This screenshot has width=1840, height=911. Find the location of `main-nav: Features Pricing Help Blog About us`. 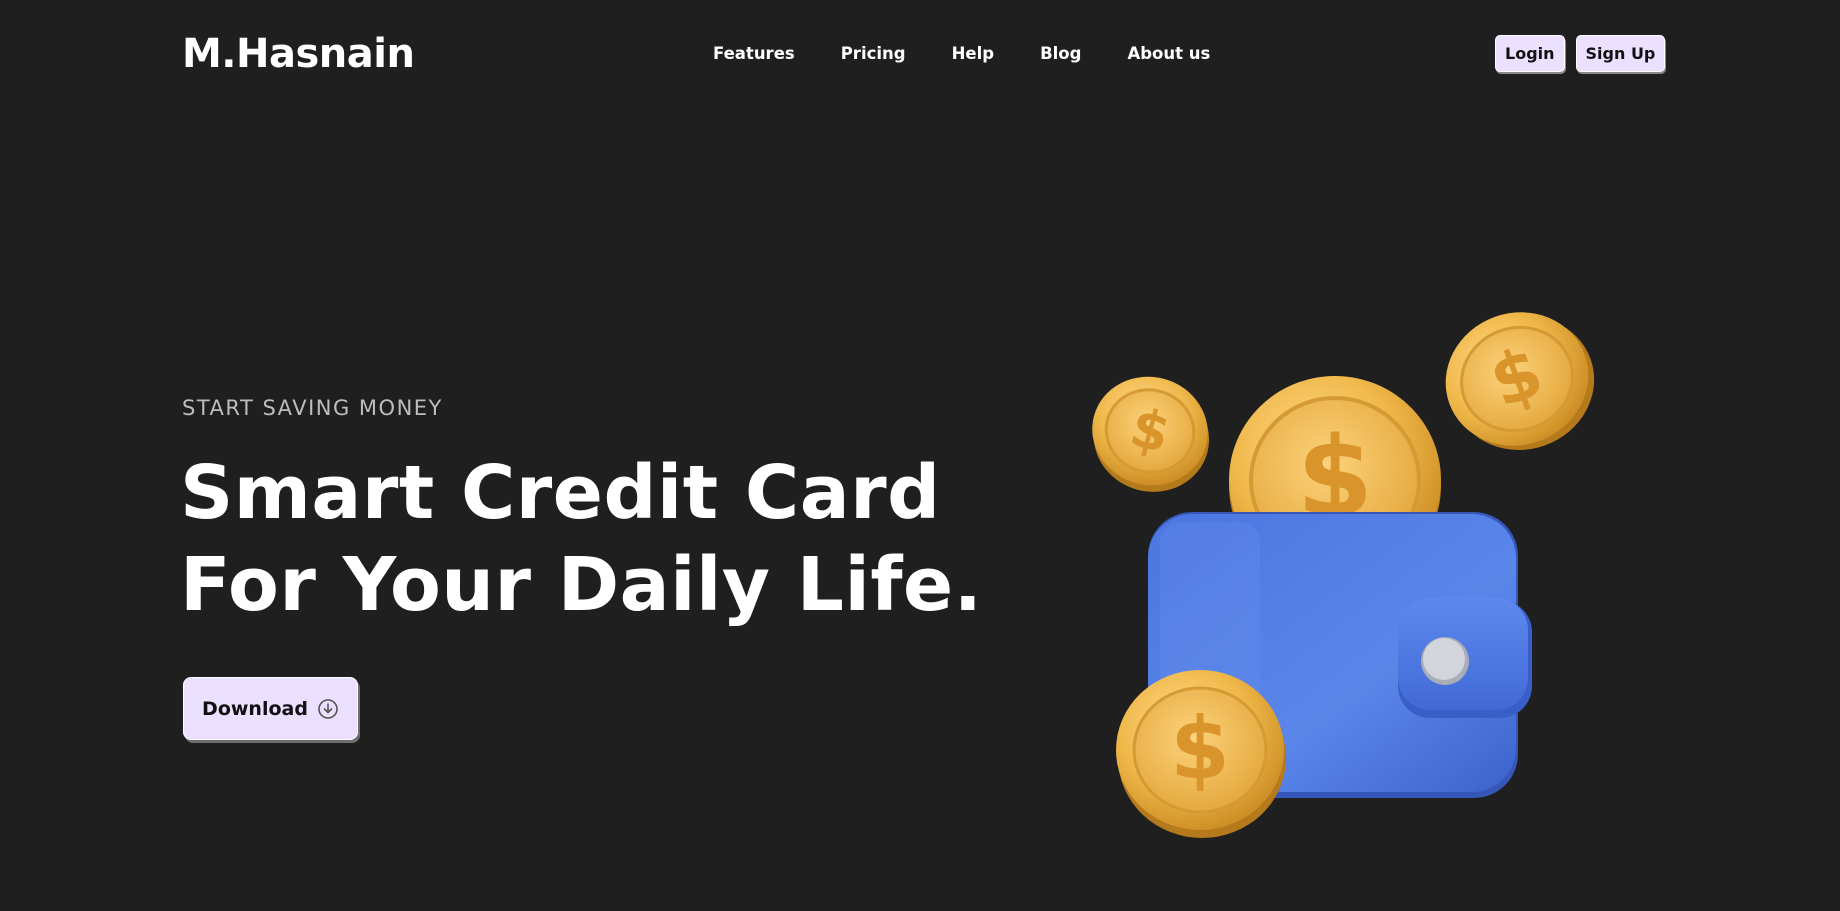

main-nav: Features Pricing Help Blog About us is located at coordinates (961, 54).